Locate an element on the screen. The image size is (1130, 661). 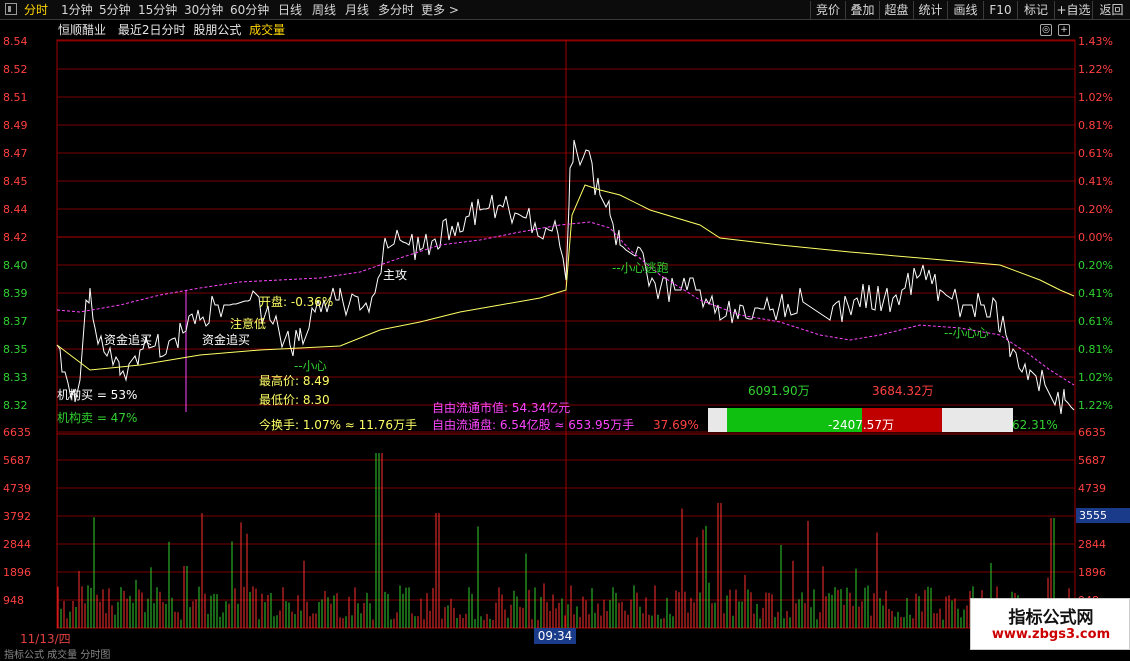
annotation-institution-sell: 机构卖 = 47% is located at coordinates (97, 417).